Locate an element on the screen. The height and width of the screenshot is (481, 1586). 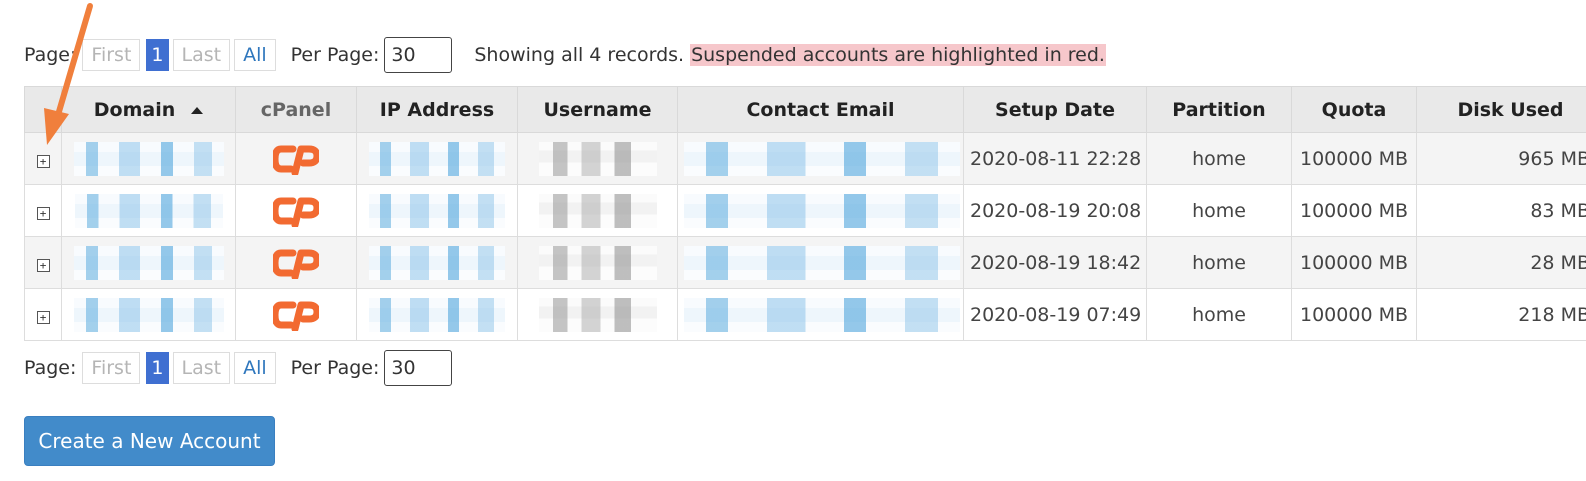
disk-used-cell: 965 MB is located at coordinates (1501, 158).